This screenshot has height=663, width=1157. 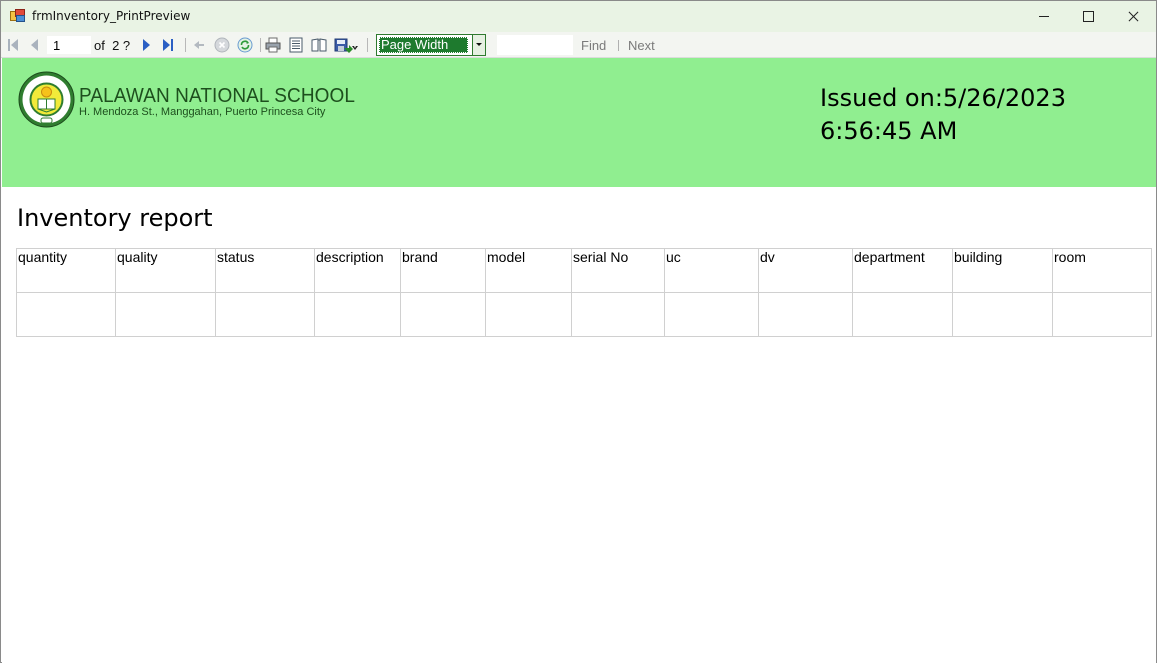 What do you see at coordinates (168, 45) in the screenshot?
I see `last-page-icon` at bounding box center [168, 45].